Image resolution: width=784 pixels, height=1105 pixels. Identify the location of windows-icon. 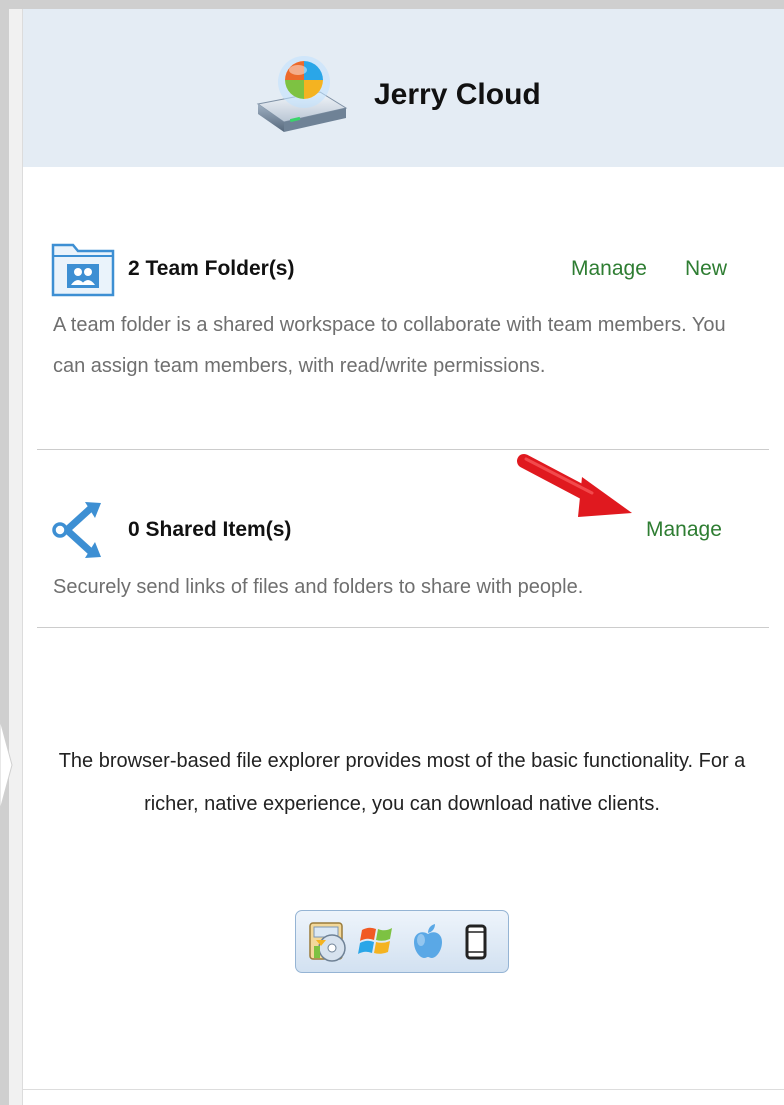
(378, 942).